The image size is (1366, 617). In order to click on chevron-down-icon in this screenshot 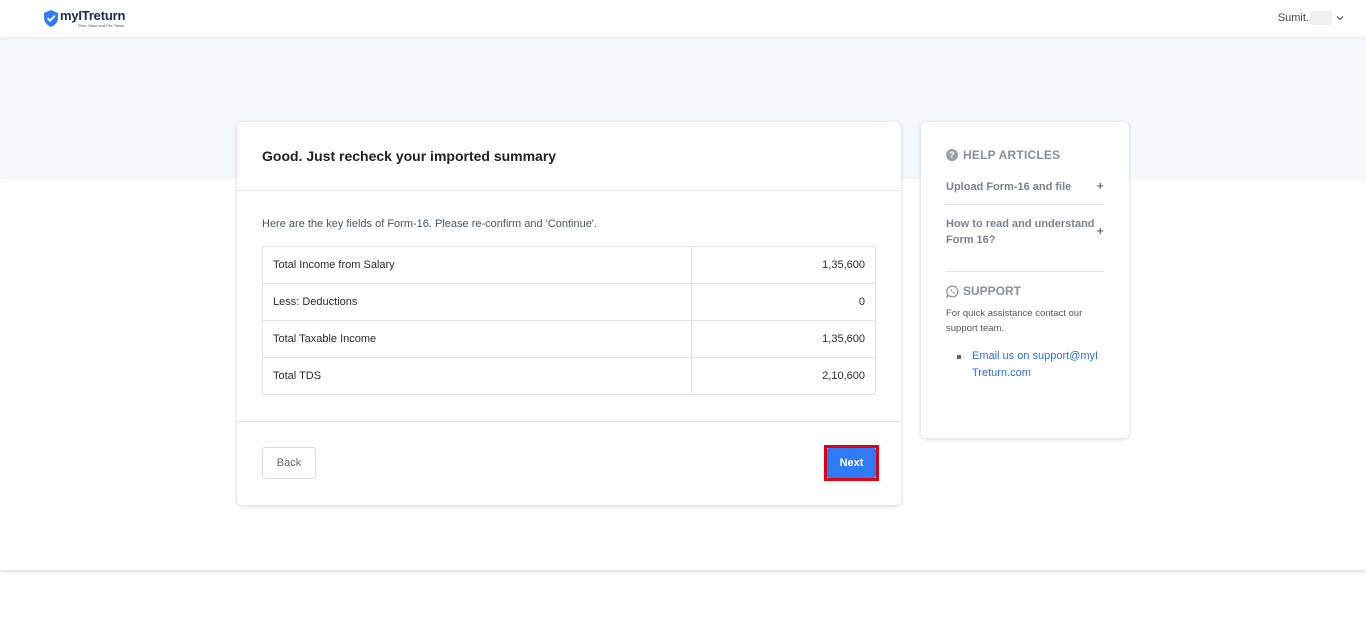, I will do `click(1340, 18)`.